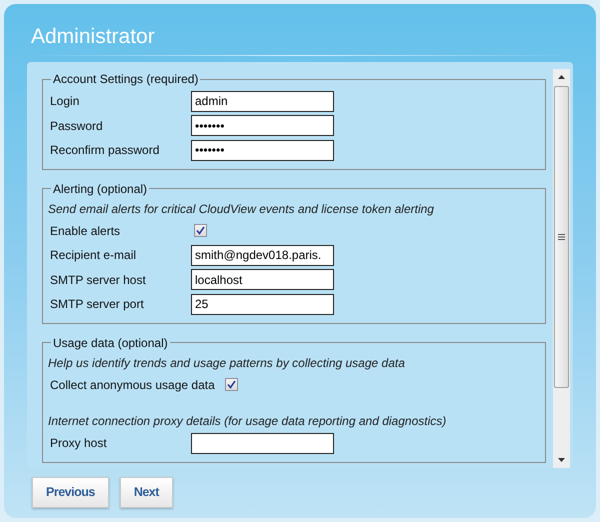 The height and width of the screenshot is (522, 600). I want to click on scrollbar, so click(561, 268).